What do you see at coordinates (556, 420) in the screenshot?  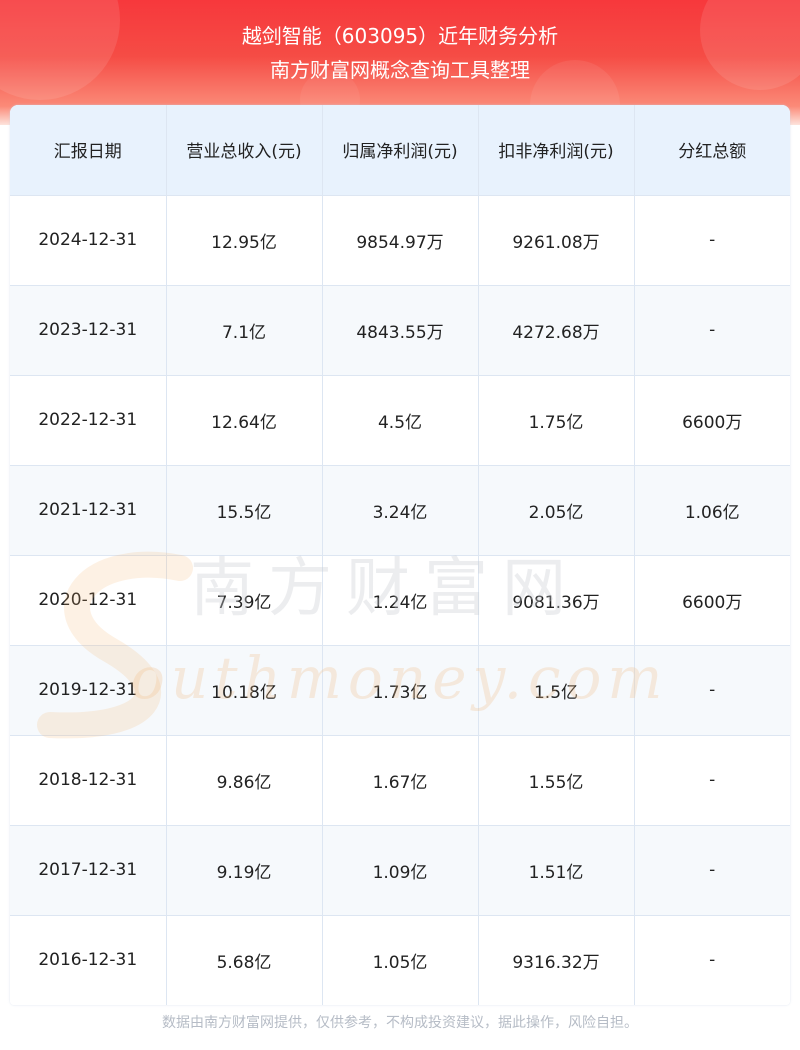 I see `cell-deducted-net-profit: 1.75亿` at bounding box center [556, 420].